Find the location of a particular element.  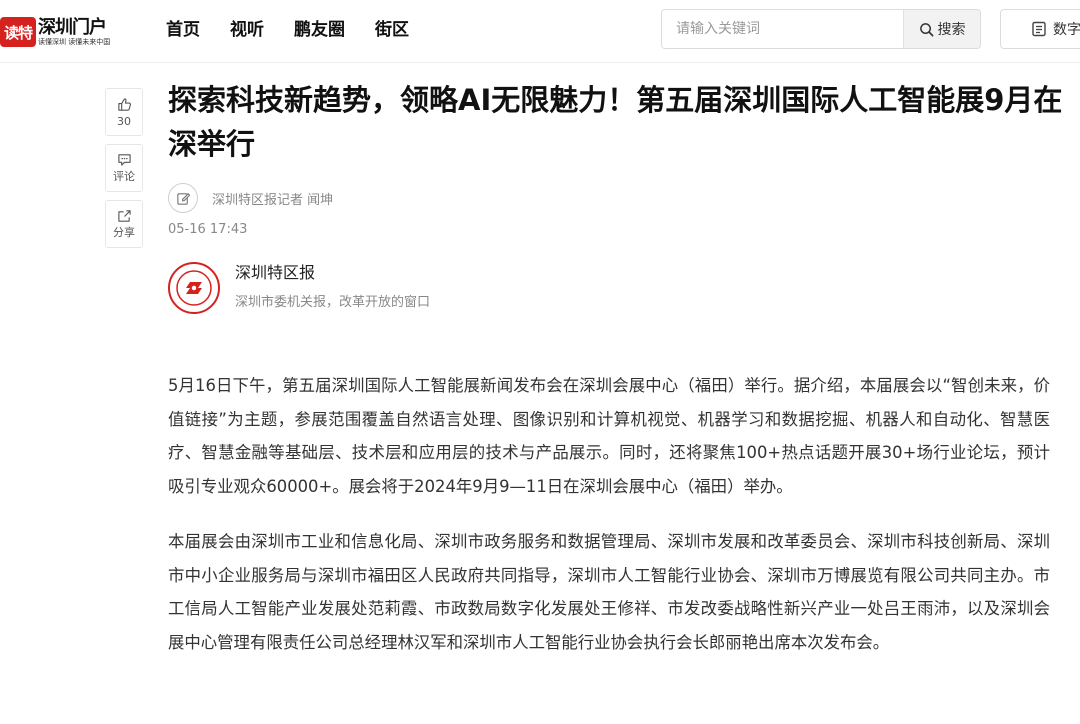

logo-text: 深圳门户 读懂深圳 读懂未来中国 is located at coordinates (74, 31).